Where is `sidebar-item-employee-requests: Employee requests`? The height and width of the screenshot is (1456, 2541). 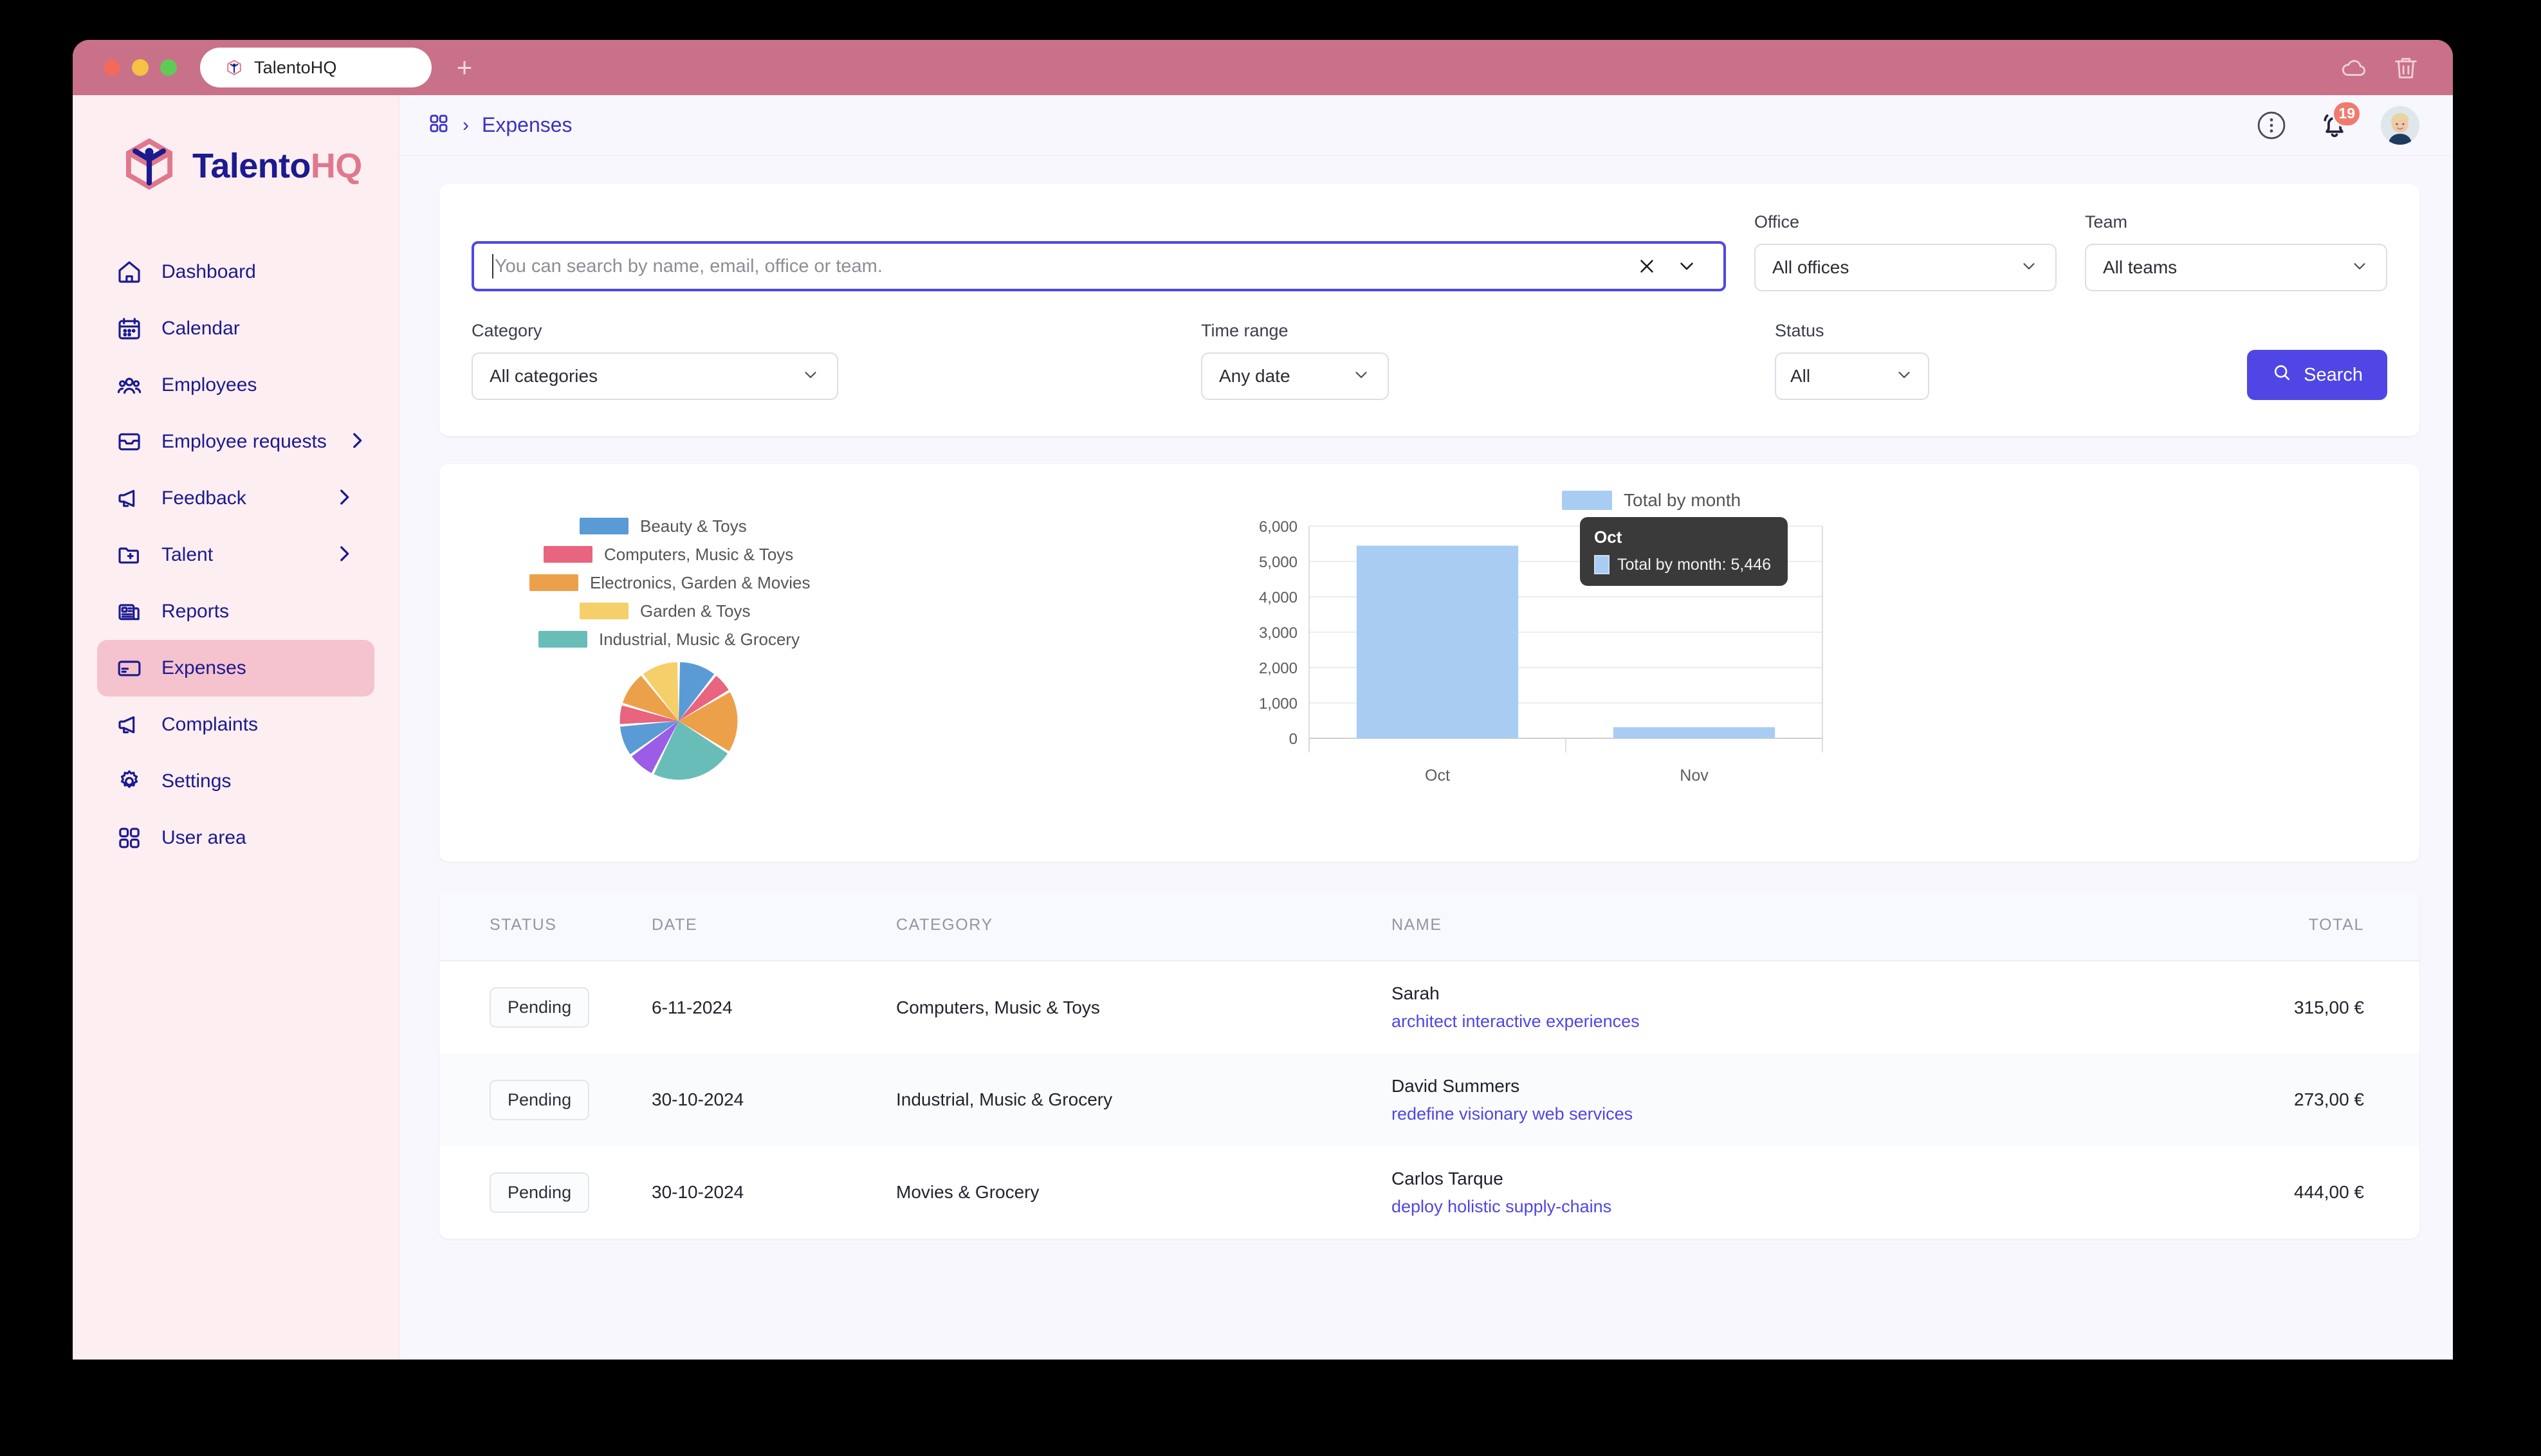 sidebar-item-employee-requests: Employee requests is located at coordinates (235, 442).